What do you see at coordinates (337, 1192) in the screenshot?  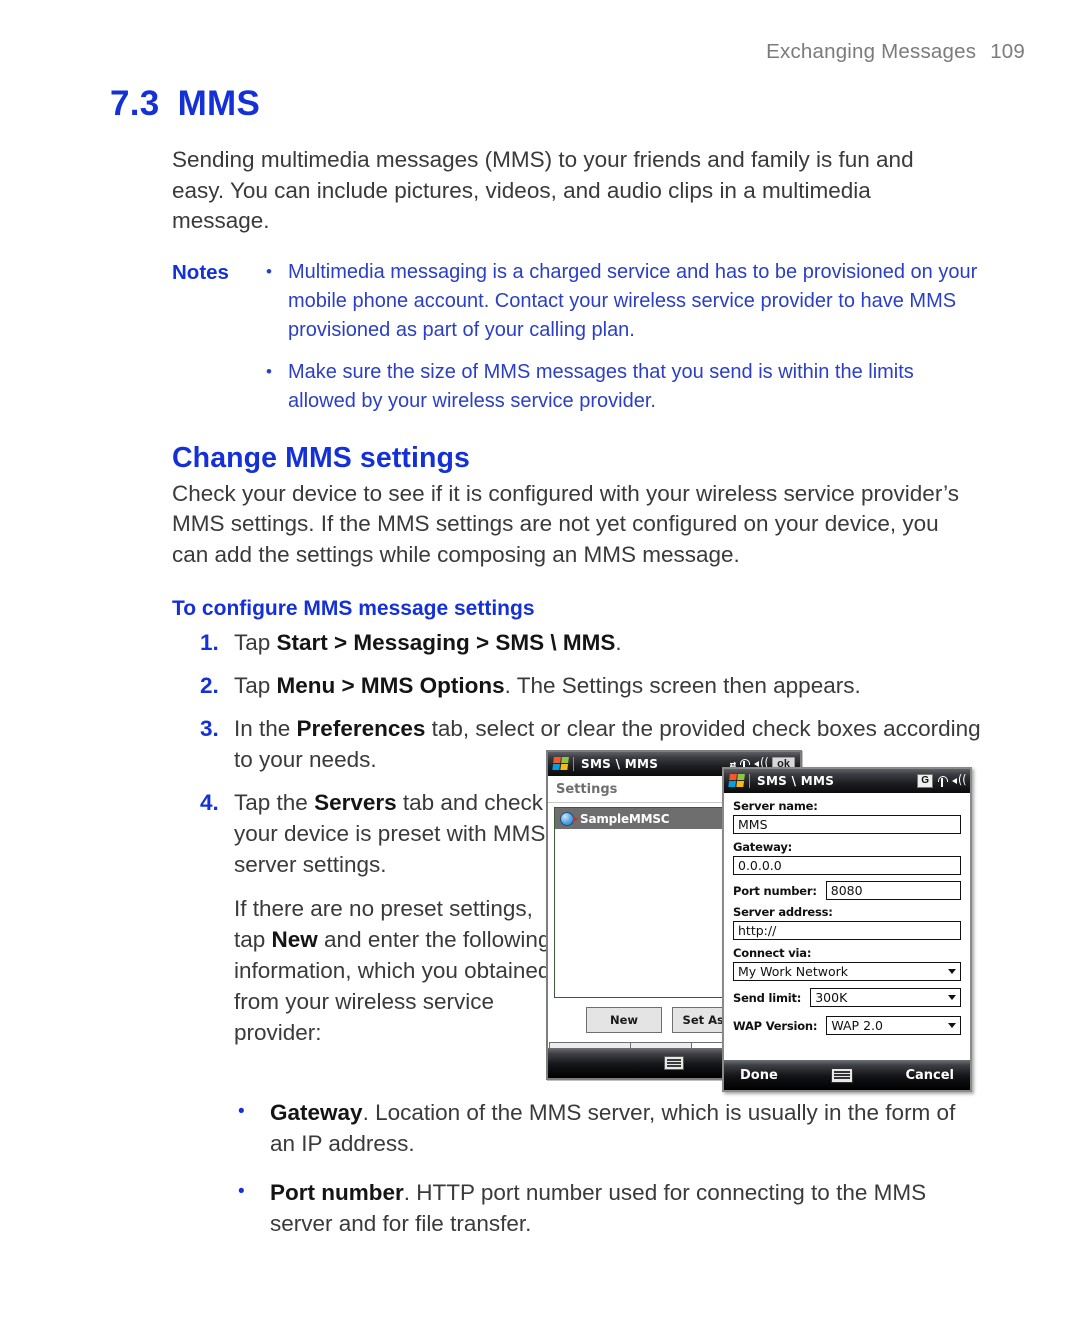 I see `bullet-term: Port number` at bounding box center [337, 1192].